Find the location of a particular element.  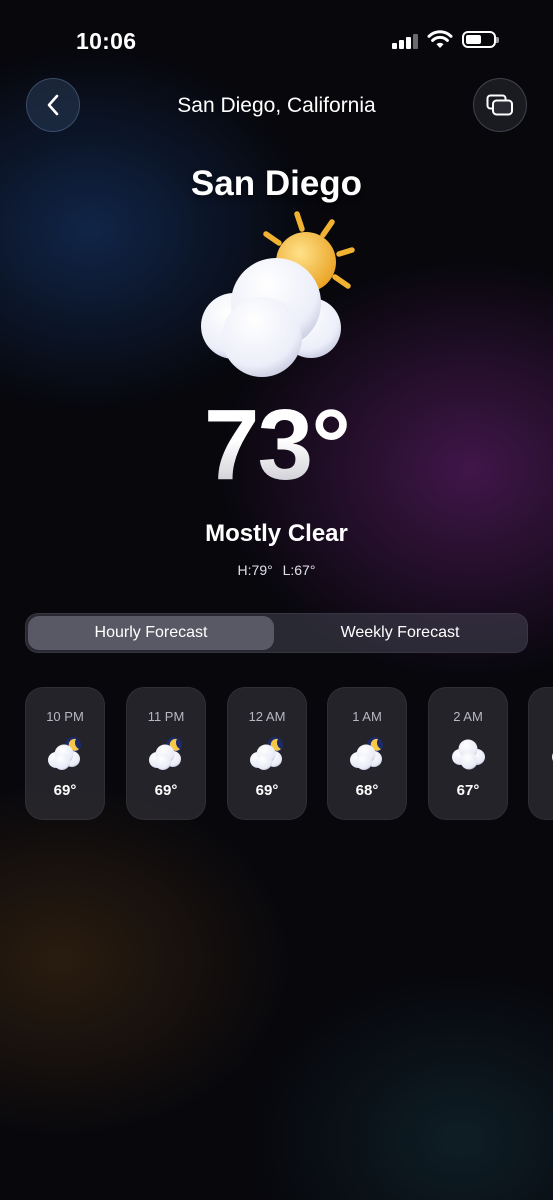

hour-time: 11 PM is located at coordinates (166, 716).